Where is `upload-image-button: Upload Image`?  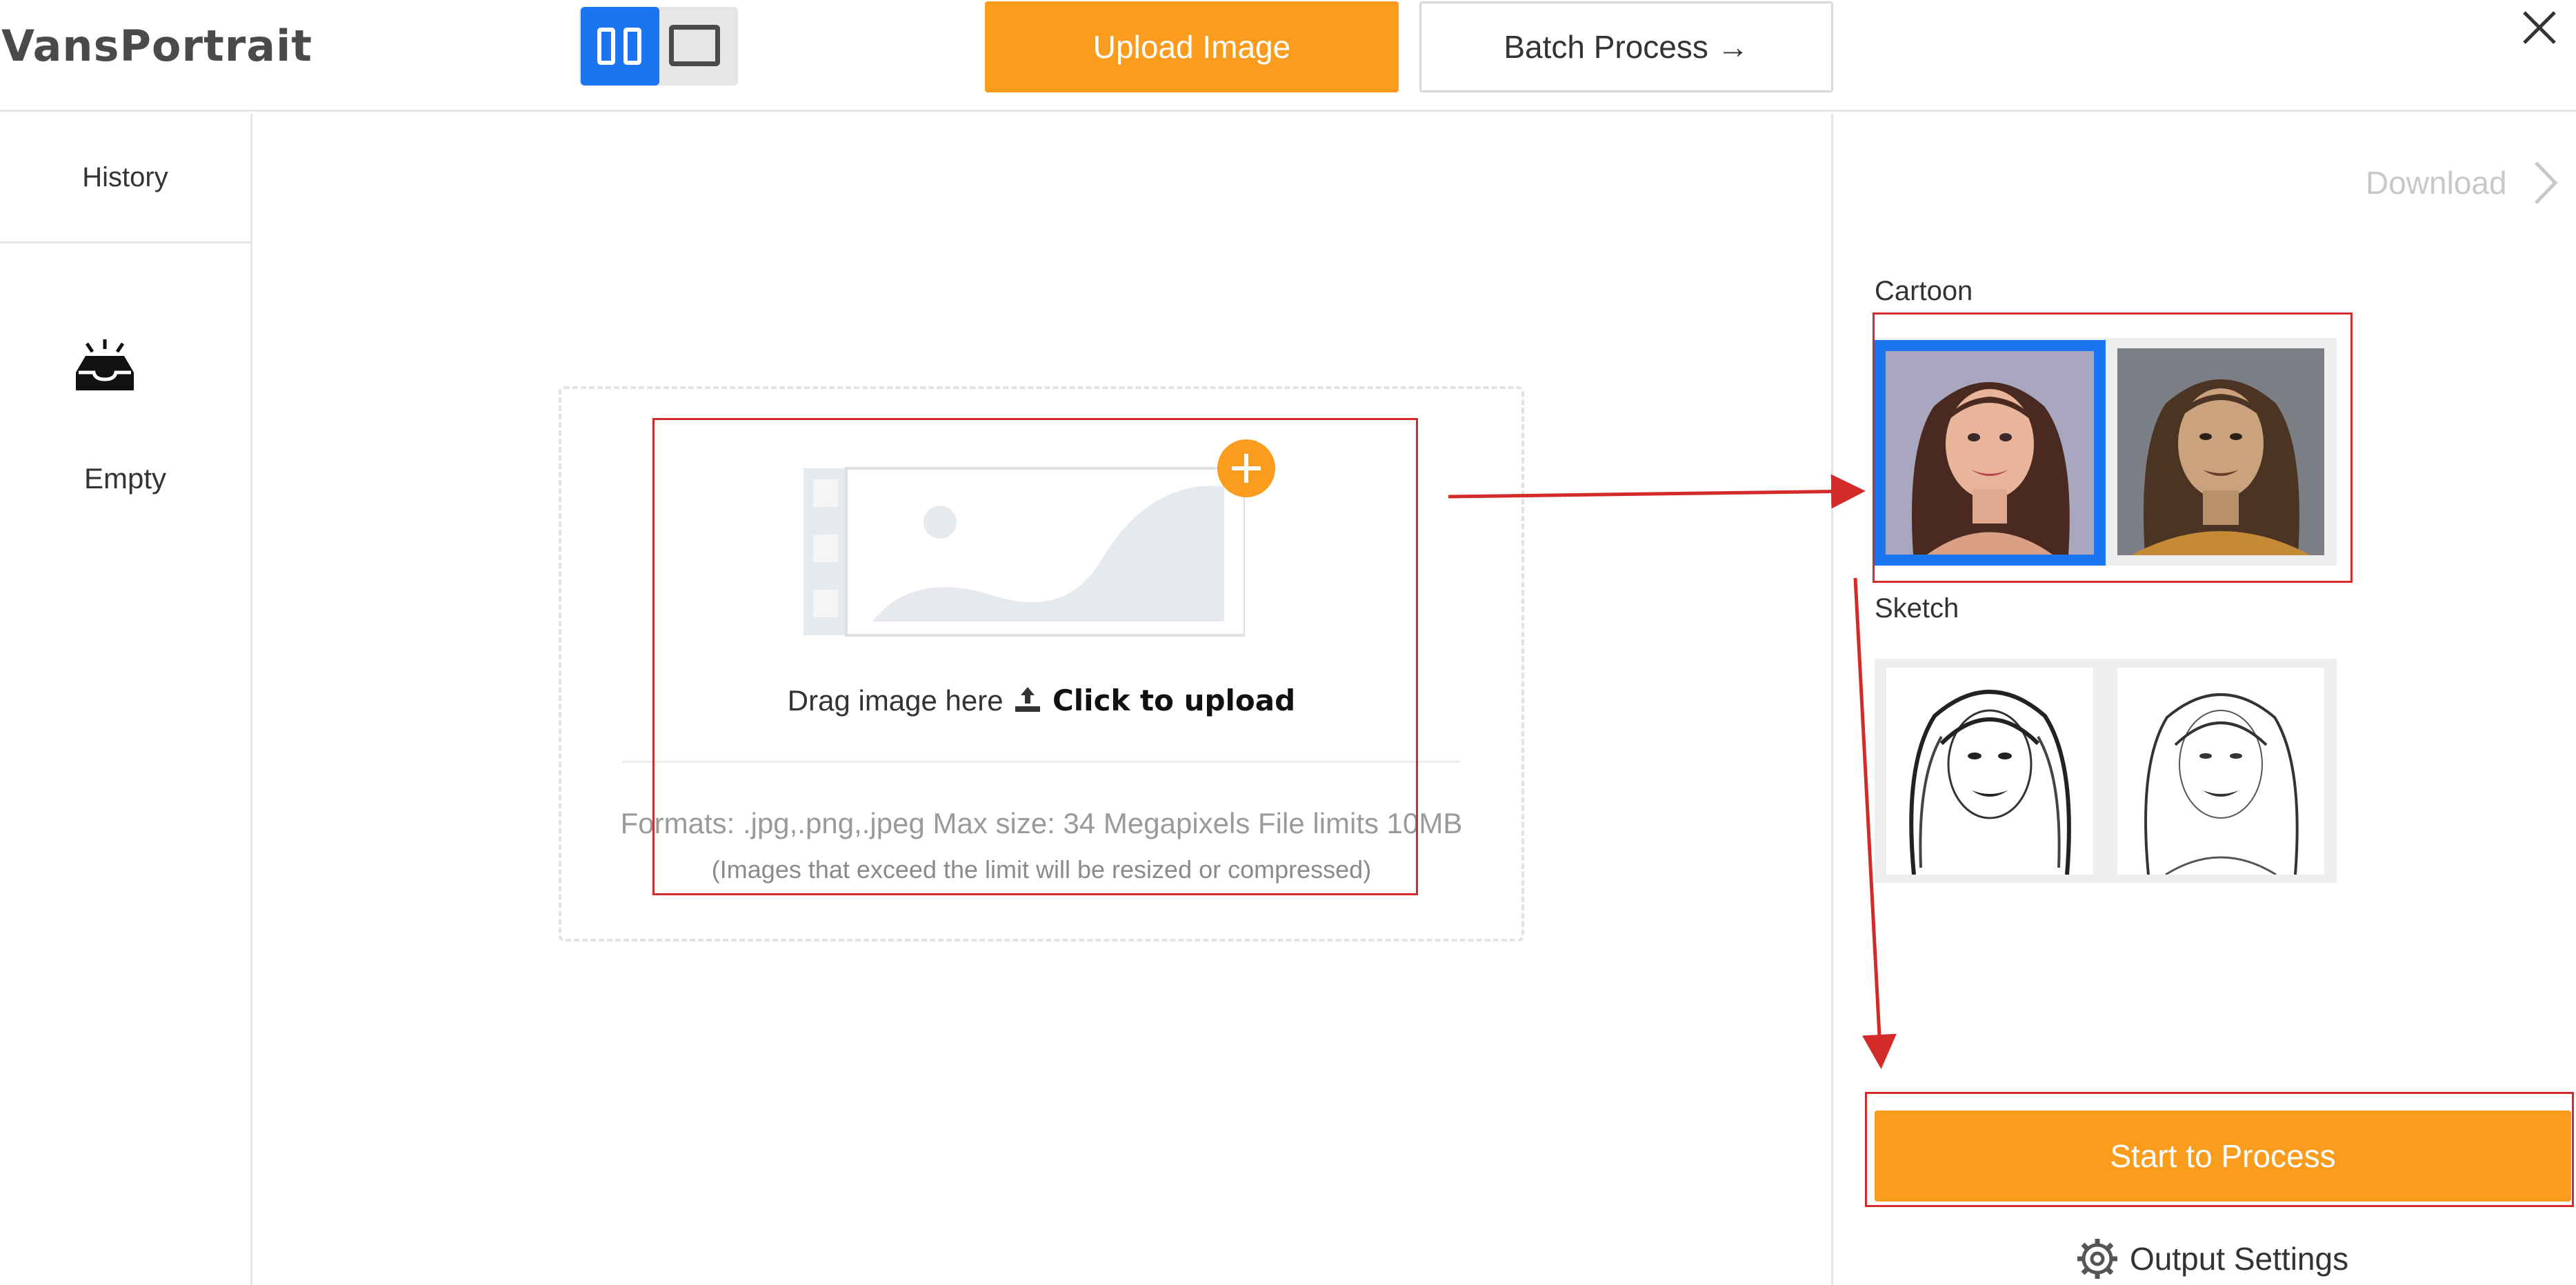
upload-image-button: Upload Image is located at coordinates (1192, 46).